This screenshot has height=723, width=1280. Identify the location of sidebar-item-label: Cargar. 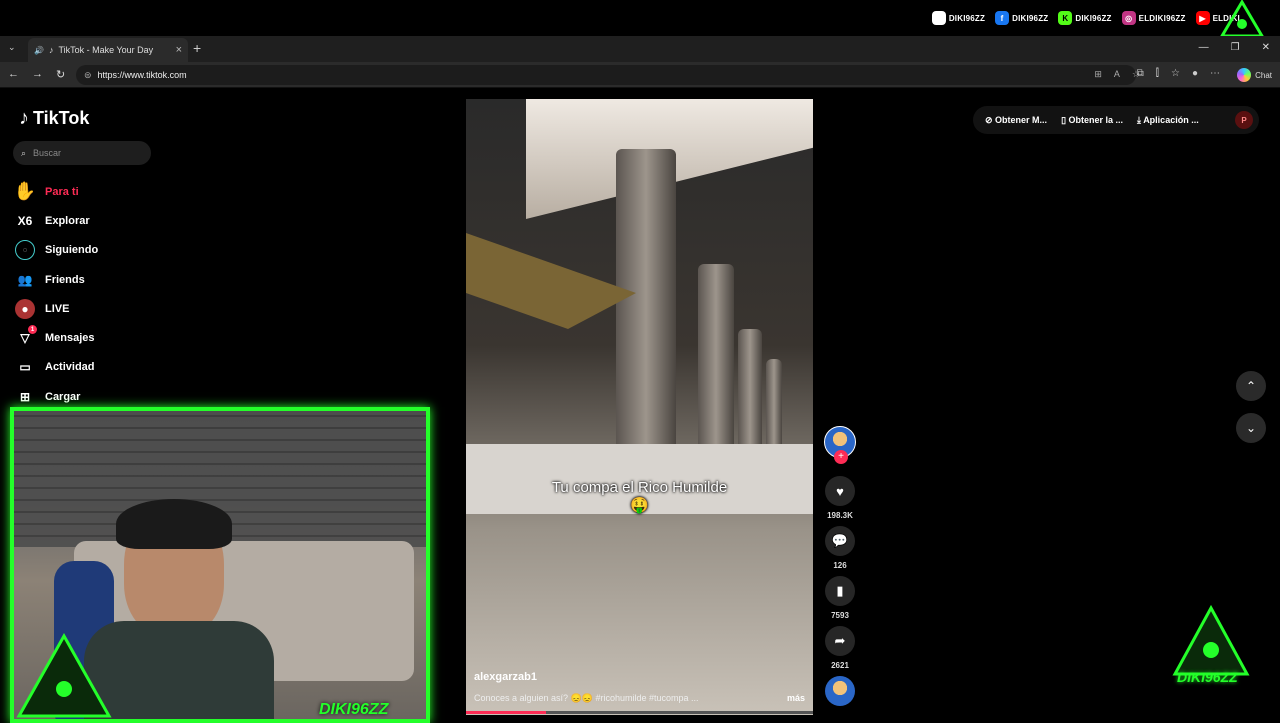
(63, 396).